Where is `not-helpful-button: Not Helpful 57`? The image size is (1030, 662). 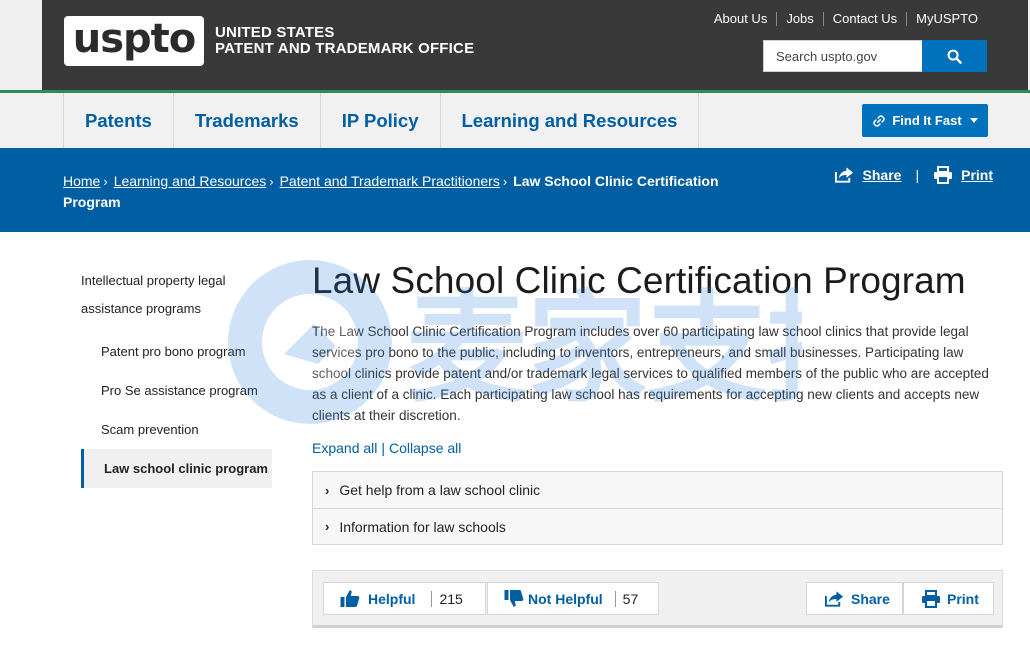 not-helpful-button: Not Helpful 57 is located at coordinates (573, 598).